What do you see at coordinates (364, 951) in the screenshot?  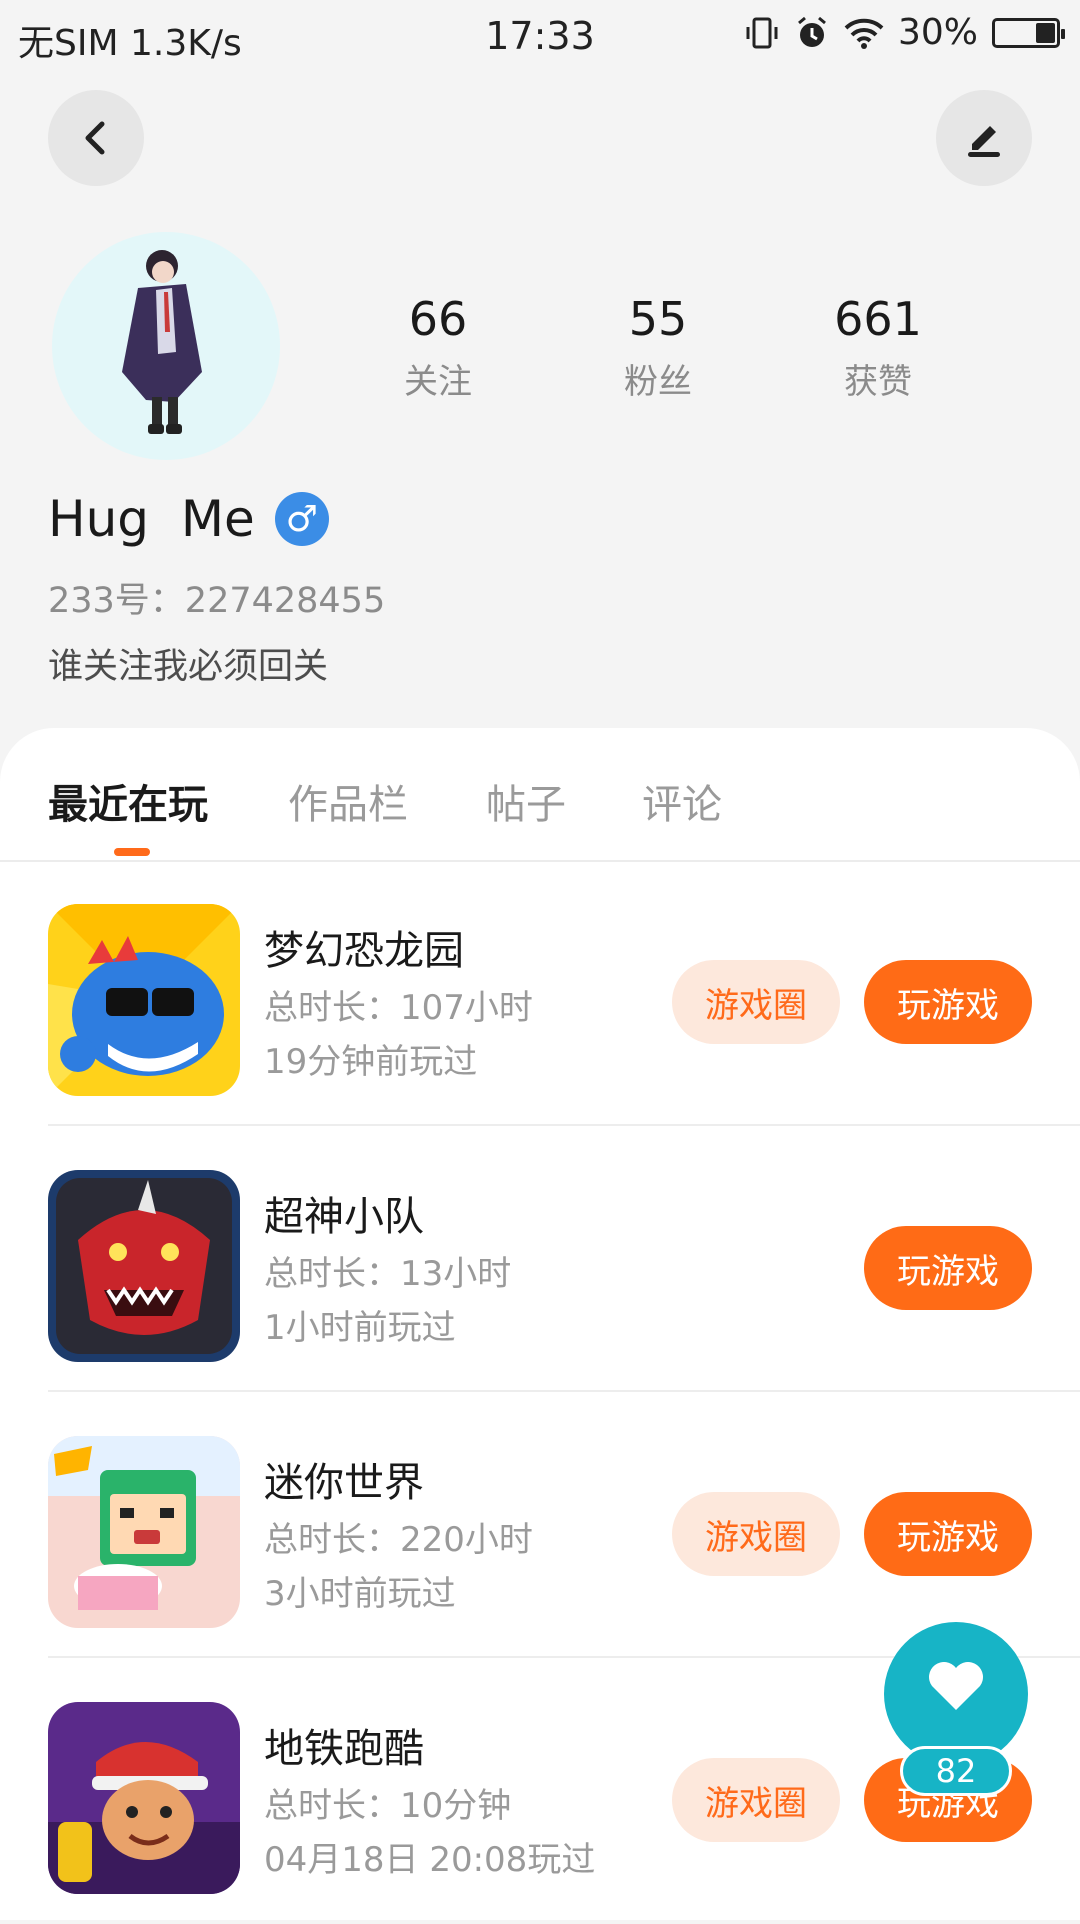 I see `game-title: 梦幻恐龙园` at bounding box center [364, 951].